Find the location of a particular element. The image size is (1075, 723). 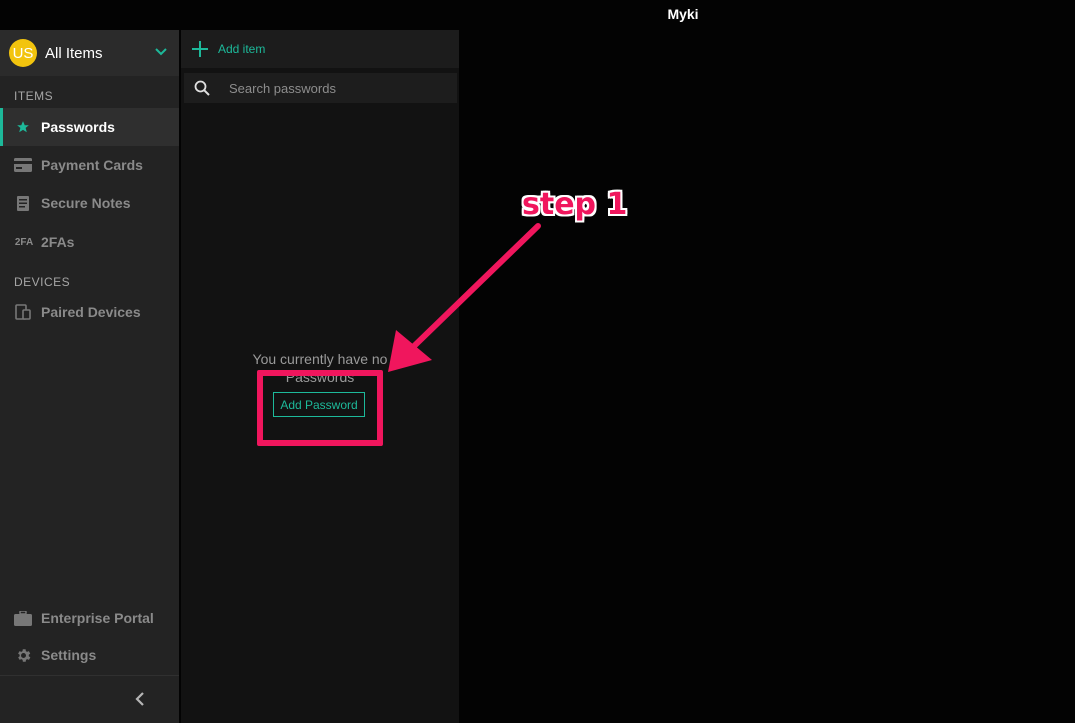

add-item-button: Add item is located at coordinates (320, 49).